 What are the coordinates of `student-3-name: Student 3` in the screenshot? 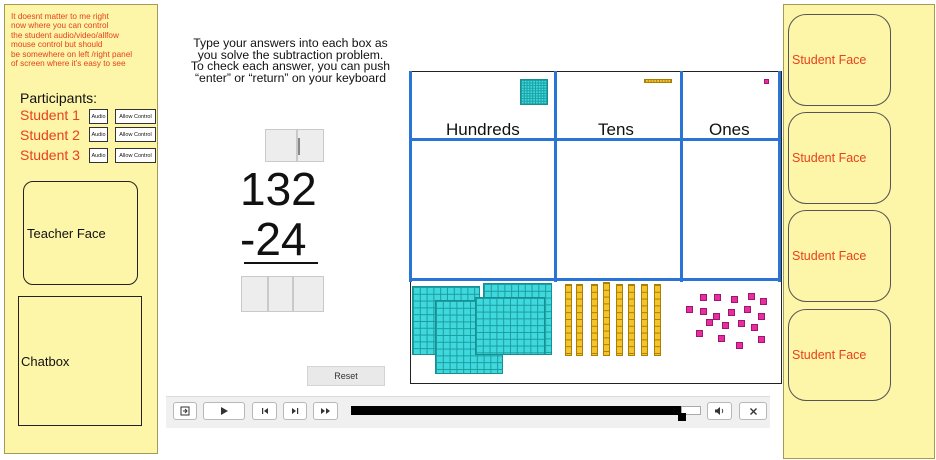 It's located at (50, 155).